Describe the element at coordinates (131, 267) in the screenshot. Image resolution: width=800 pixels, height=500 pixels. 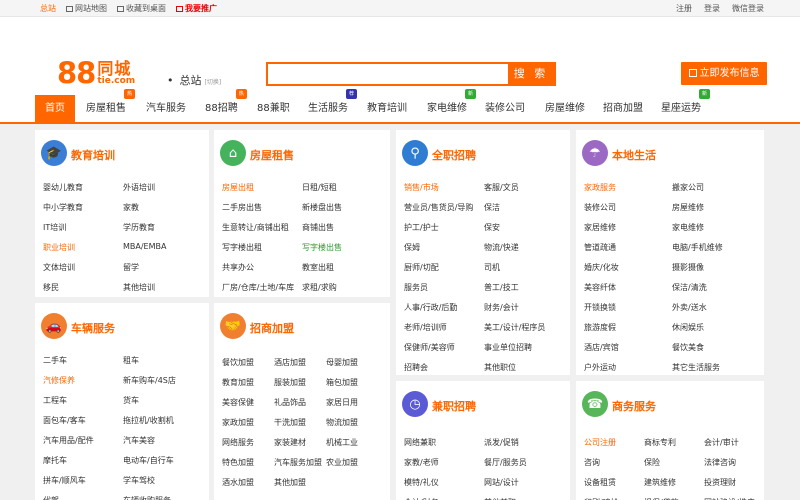
I see `category-link: 留学` at that location.